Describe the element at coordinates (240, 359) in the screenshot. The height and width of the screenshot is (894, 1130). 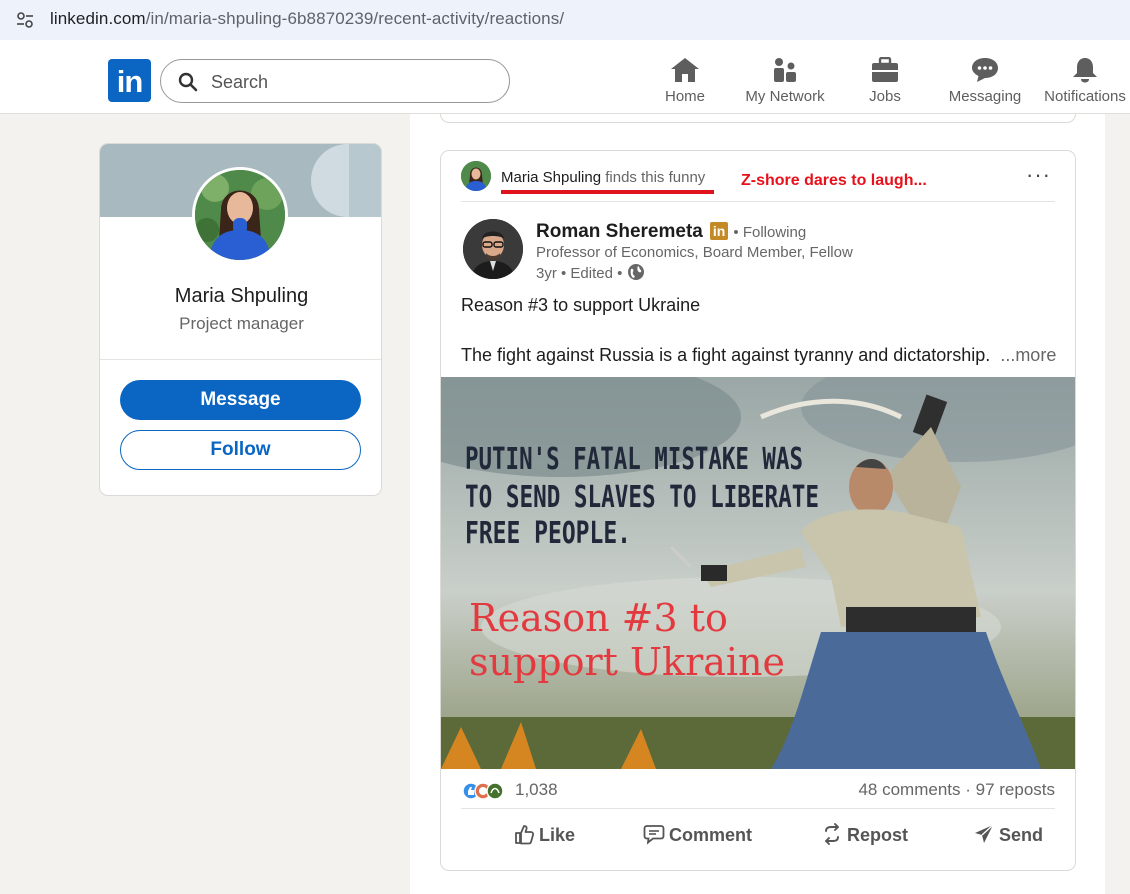
I see `divider` at that location.